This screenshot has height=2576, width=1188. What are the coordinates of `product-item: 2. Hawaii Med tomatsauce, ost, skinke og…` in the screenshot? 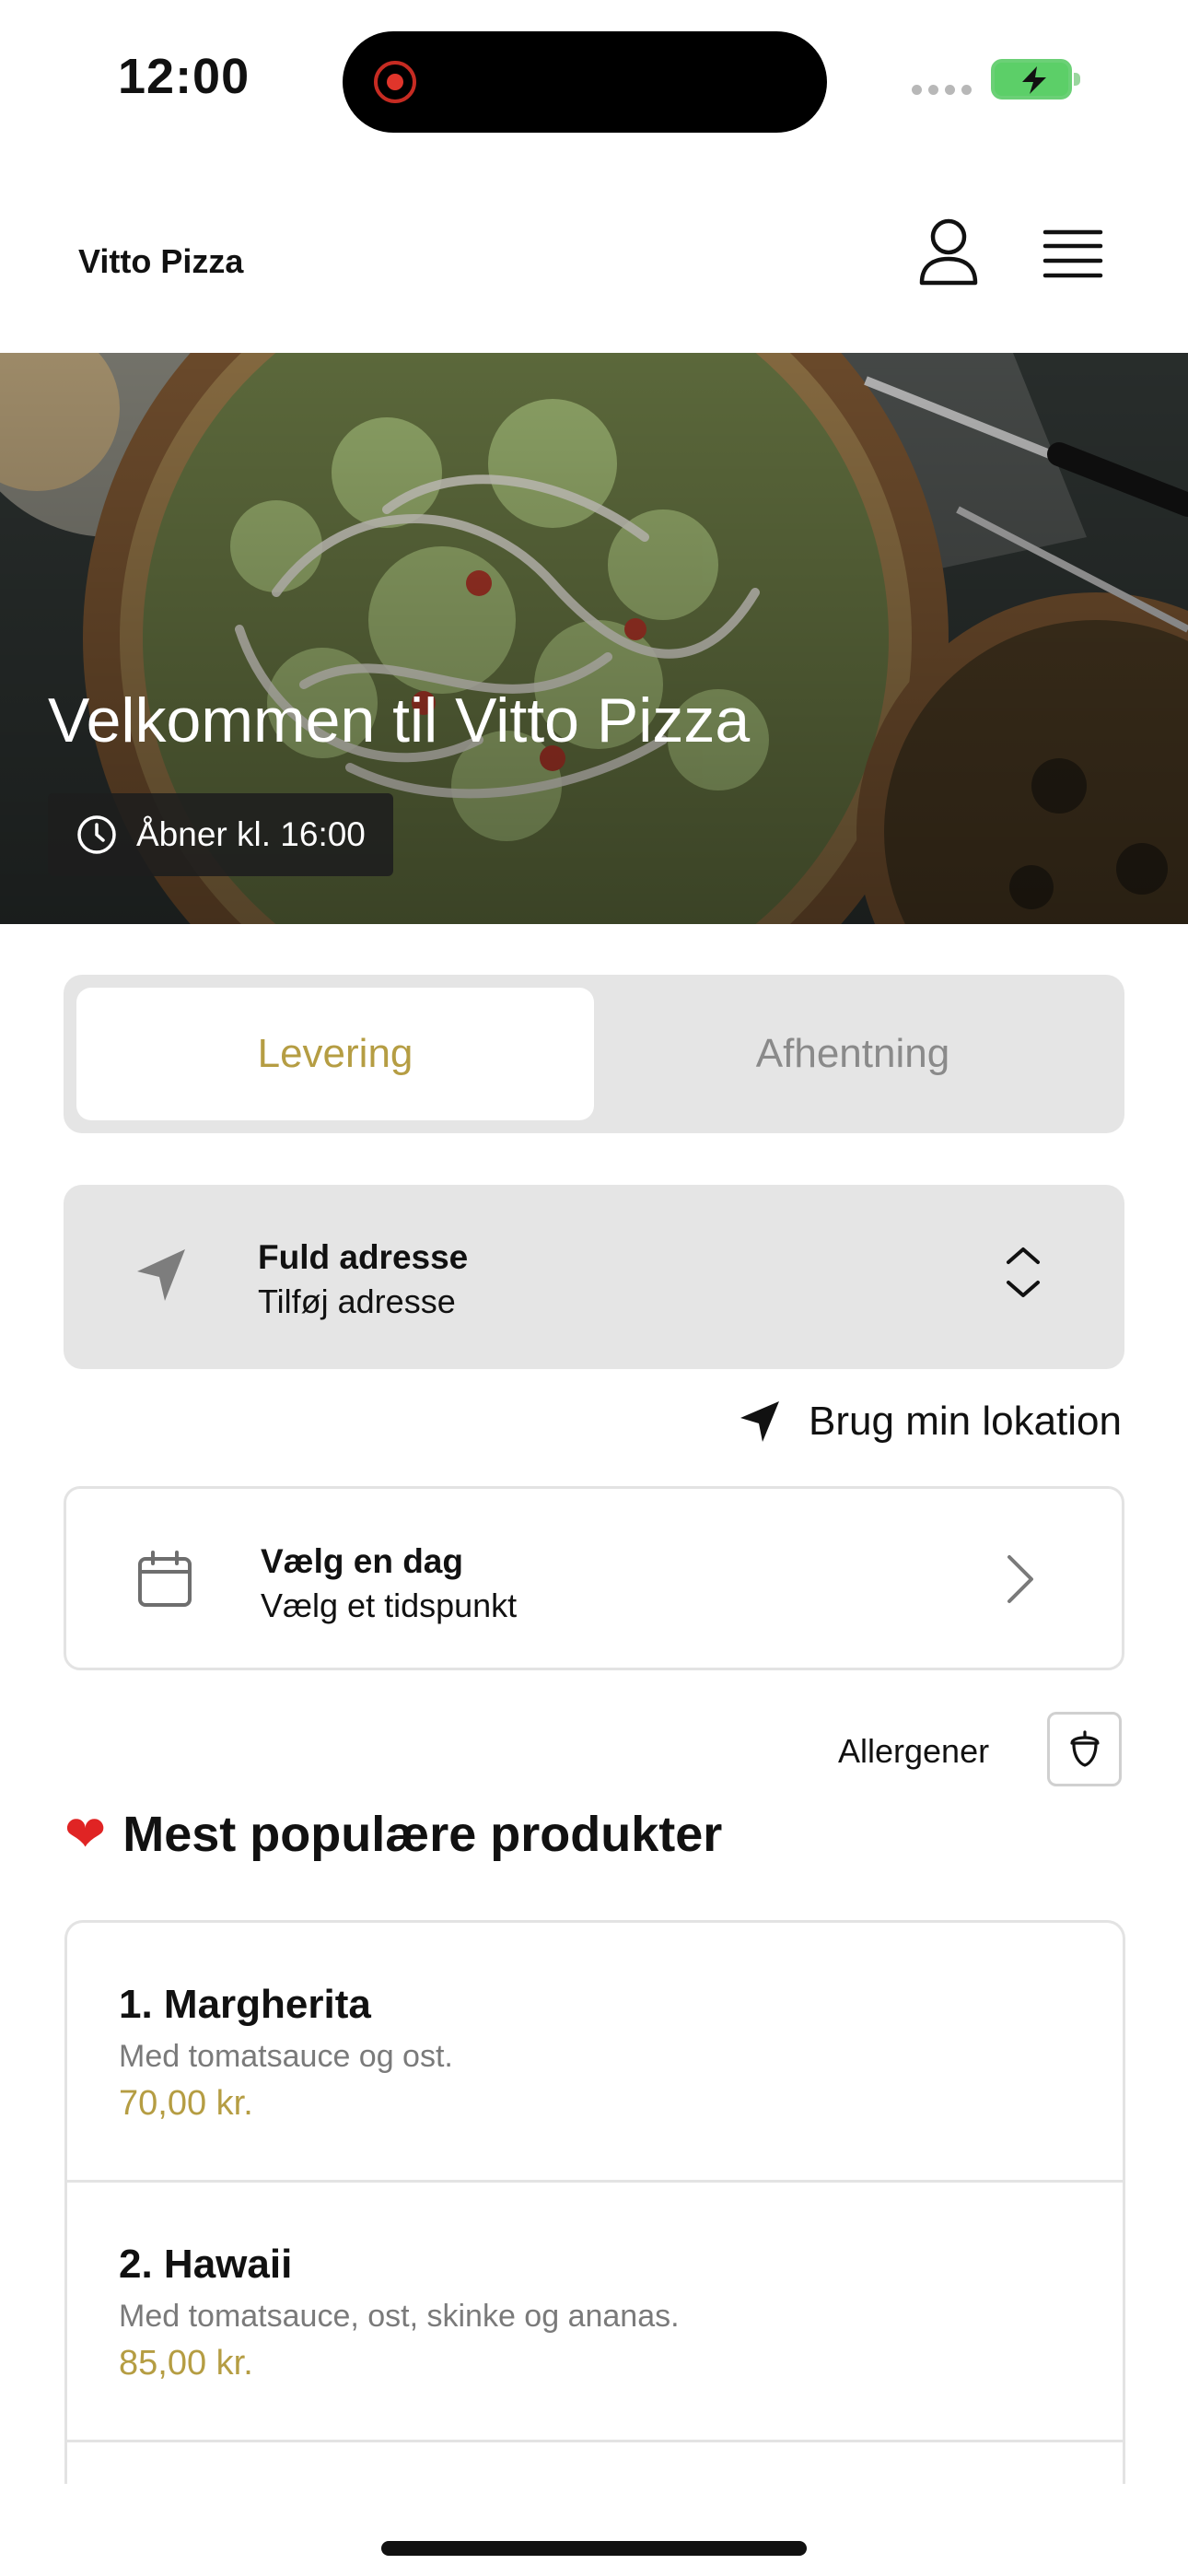 It's located at (595, 2312).